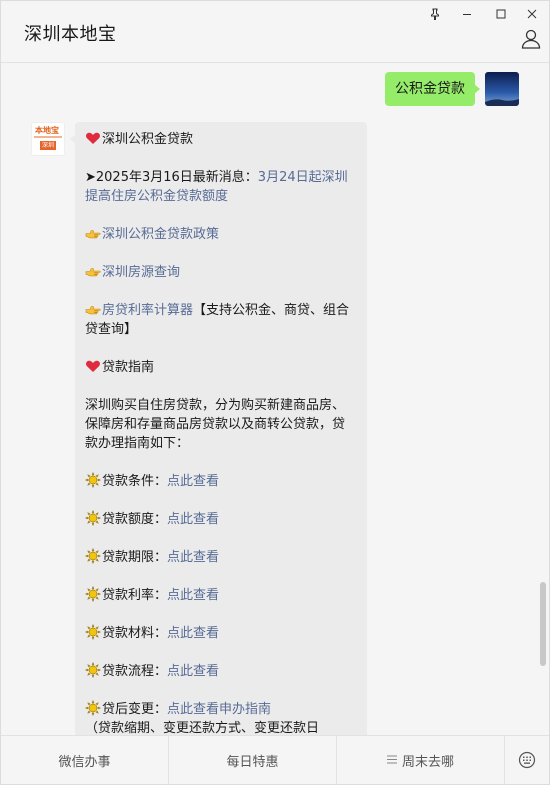  Describe the element at coordinates (427, 762) in the screenshot. I see `menu-item-label: 周末去哪` at that location.